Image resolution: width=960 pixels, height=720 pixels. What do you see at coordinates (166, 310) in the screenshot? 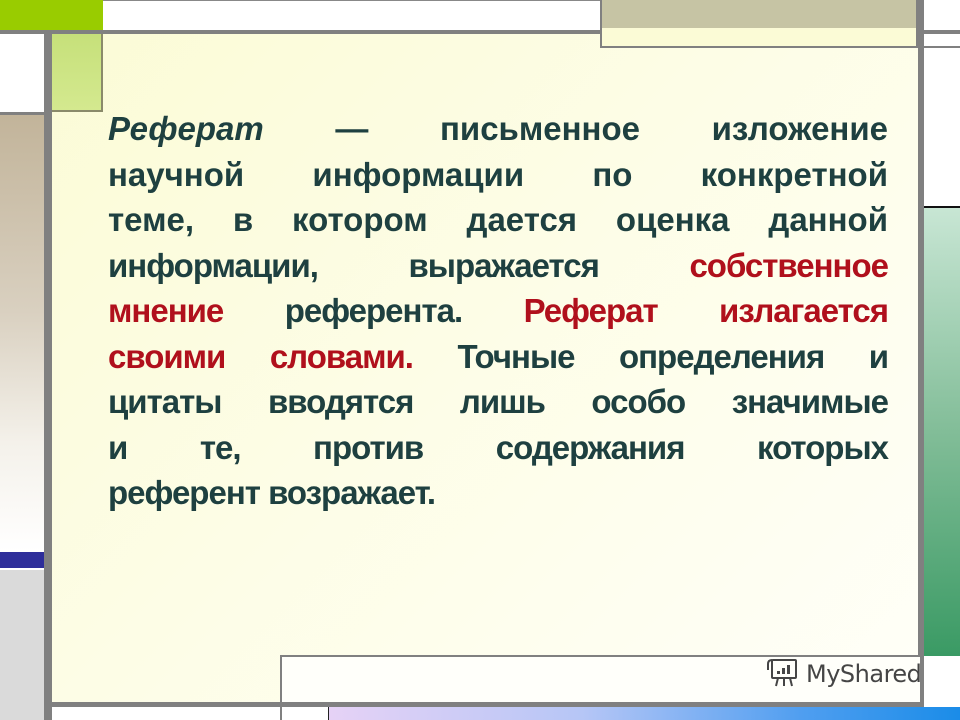
I see `highlighted-phrase: мнение` at bounding box center [166, 310].